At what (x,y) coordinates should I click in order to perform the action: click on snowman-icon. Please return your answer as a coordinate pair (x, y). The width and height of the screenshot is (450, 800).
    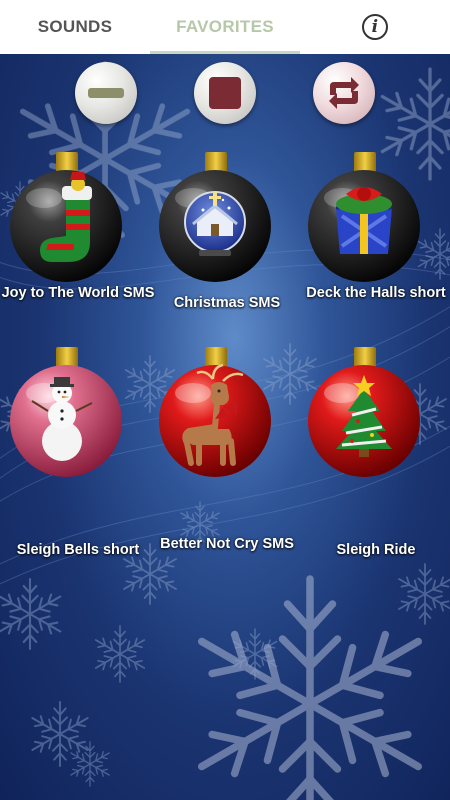
    Looking at the image, I should click on (62, 419).